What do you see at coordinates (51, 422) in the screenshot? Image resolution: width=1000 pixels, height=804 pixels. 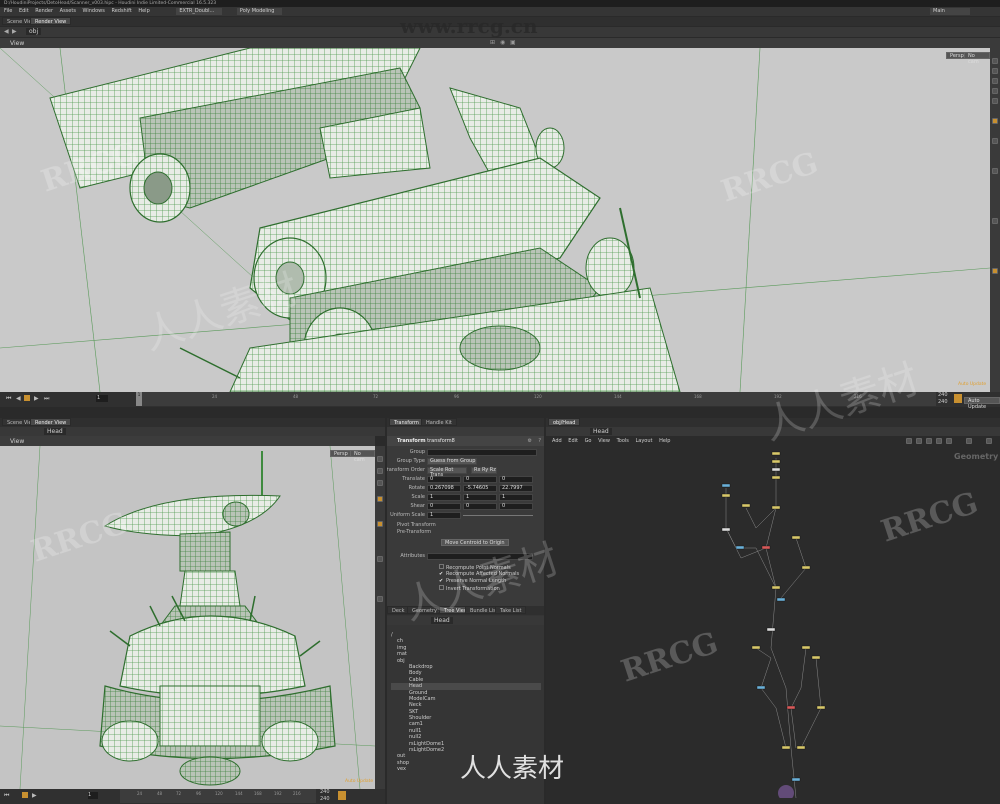 I see `tab-render-view-2: Render View` at bounding box center [51, 422].